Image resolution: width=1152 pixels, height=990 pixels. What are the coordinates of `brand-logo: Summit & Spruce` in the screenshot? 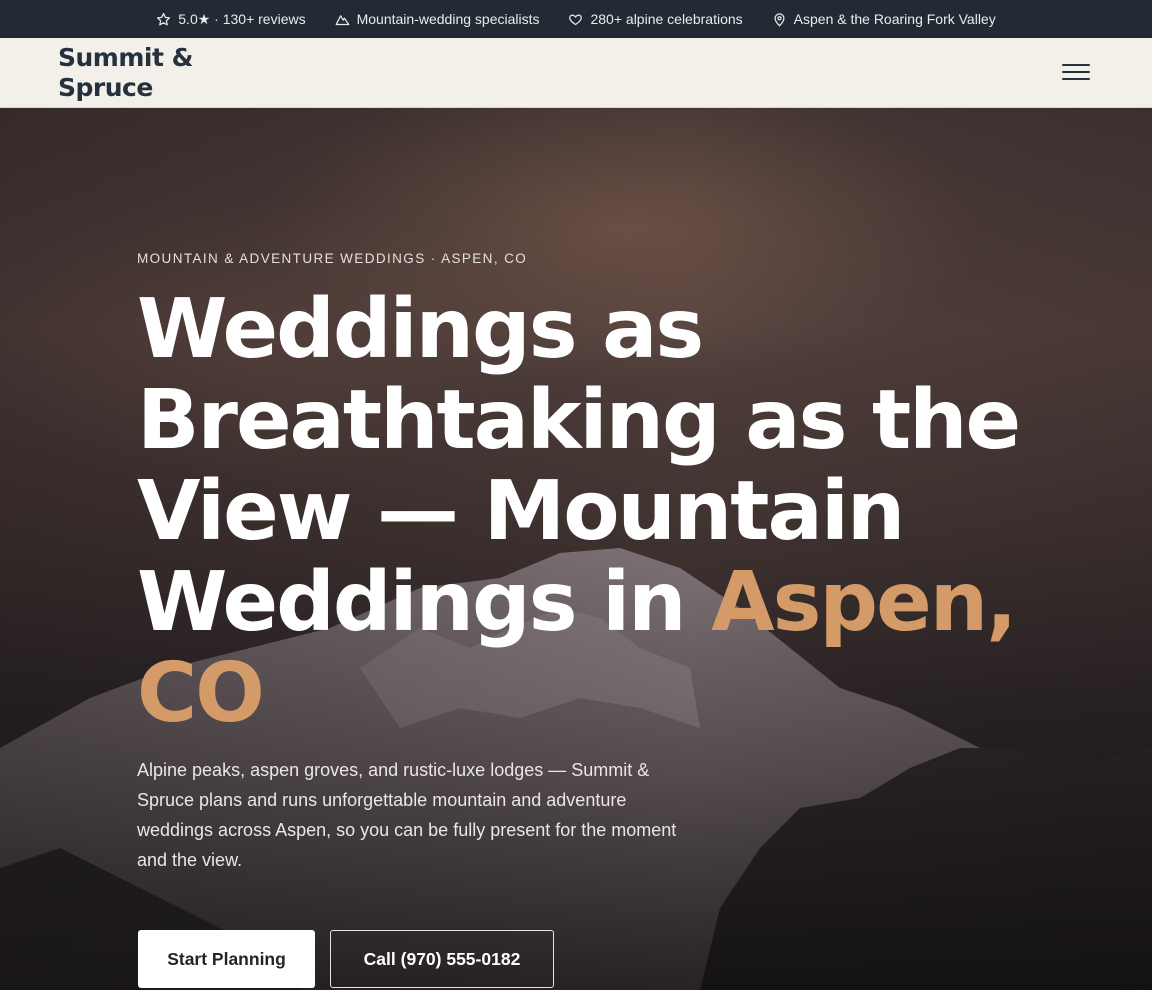 It's located at (125, 73).